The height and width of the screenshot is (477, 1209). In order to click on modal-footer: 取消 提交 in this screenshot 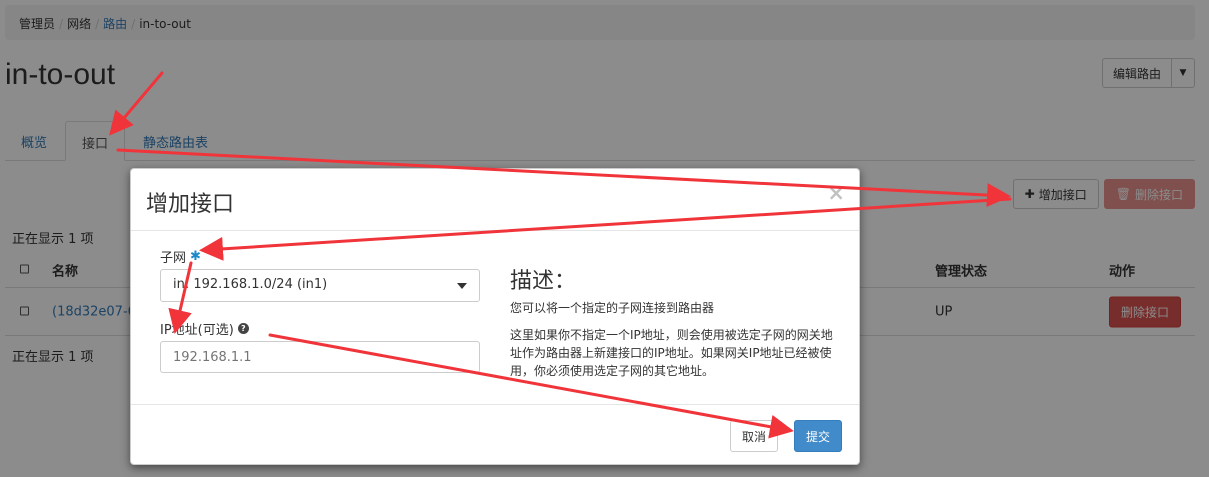, I will do `click(495, 435)`.